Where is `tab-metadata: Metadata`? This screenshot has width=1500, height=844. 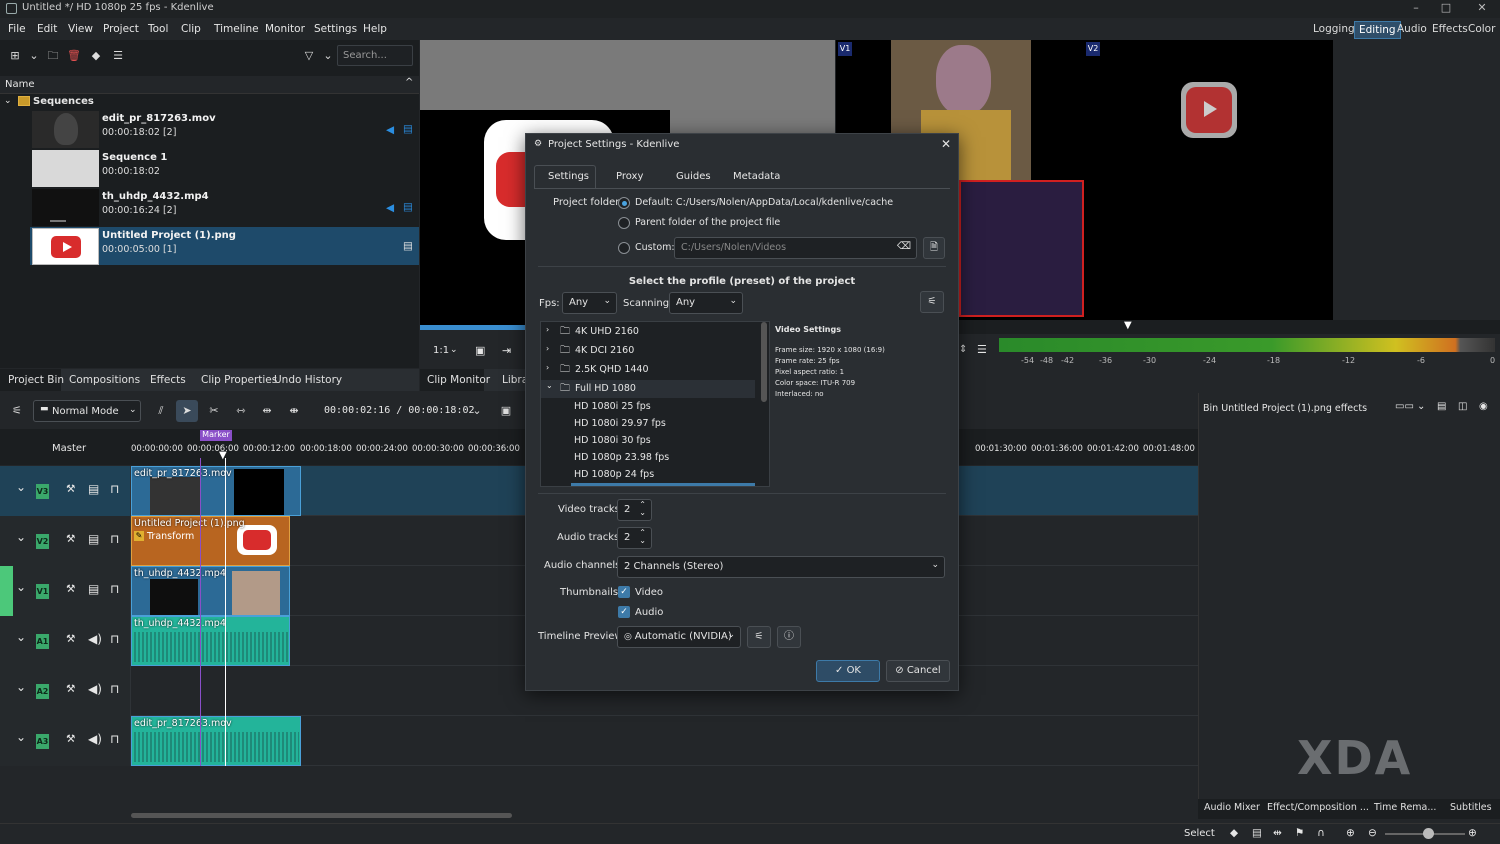 tab-metadata: Metadata is located at coordinates (756, 176).